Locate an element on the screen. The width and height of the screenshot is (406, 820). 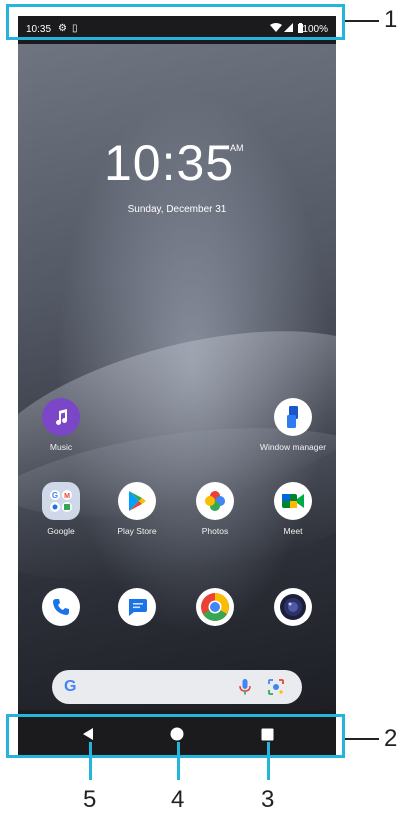
app-phone is located at coordinates (61, 607).